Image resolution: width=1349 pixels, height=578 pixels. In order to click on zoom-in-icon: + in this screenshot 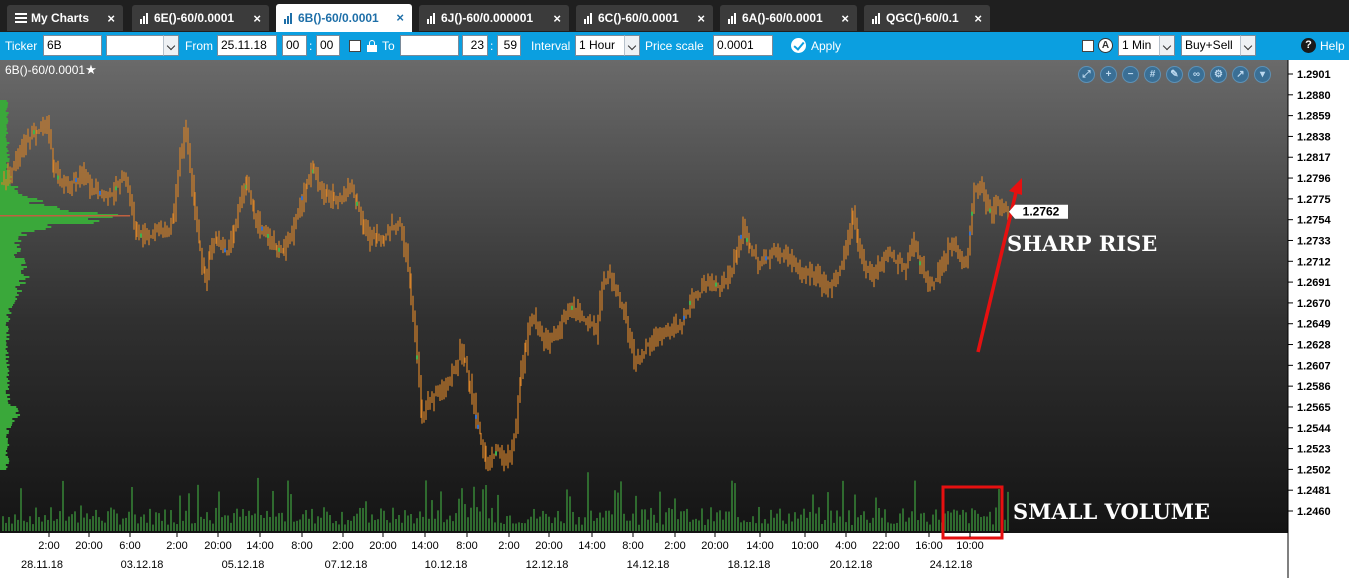, I will do `click(1108, 74)`.